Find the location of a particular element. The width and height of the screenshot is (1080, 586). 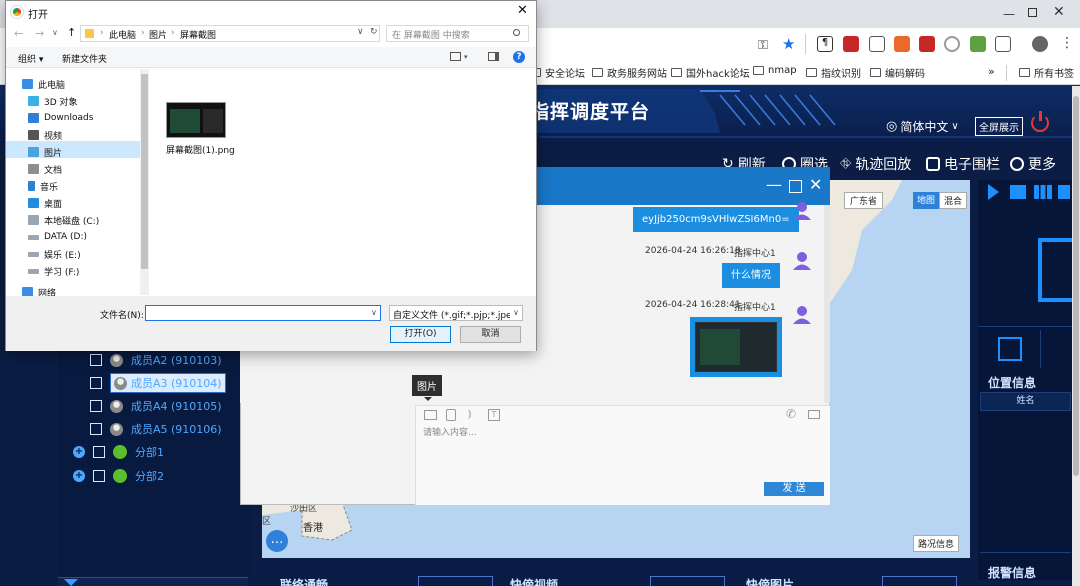

bottom-tab: 快傍视频 is located at coordinates (534, 581).